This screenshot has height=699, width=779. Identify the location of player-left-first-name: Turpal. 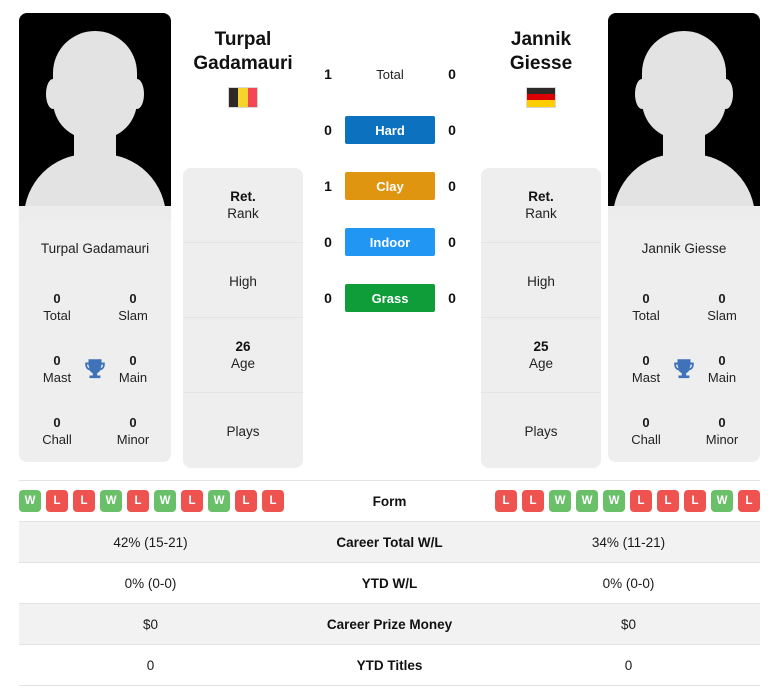
(243, 39).